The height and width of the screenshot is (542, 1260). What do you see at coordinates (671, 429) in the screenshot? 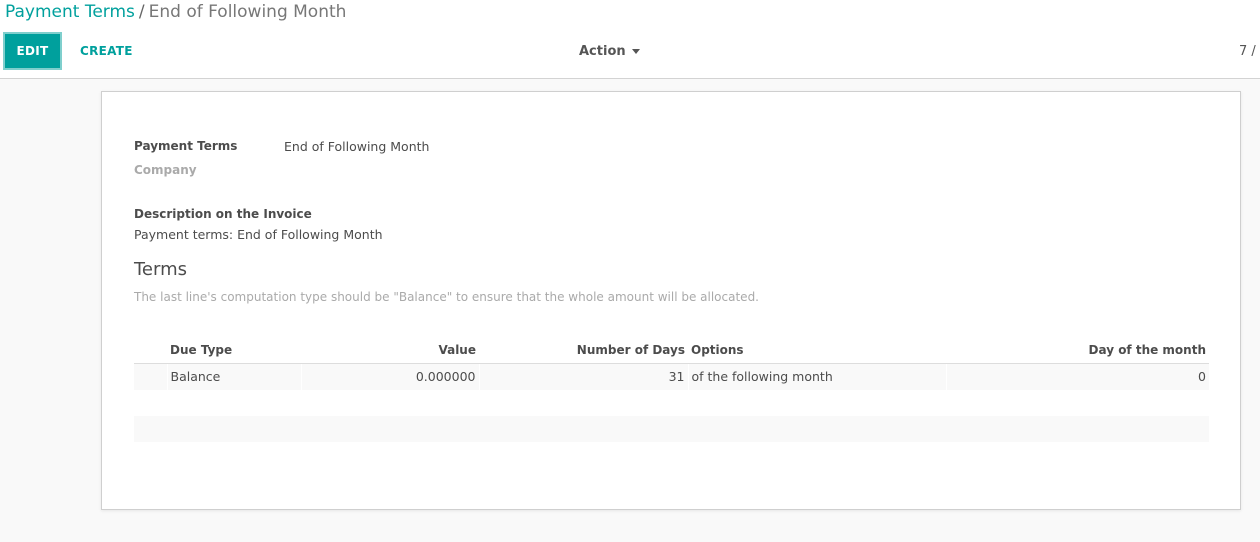
I see `empty-table-row` at bounding box center [671, 429].